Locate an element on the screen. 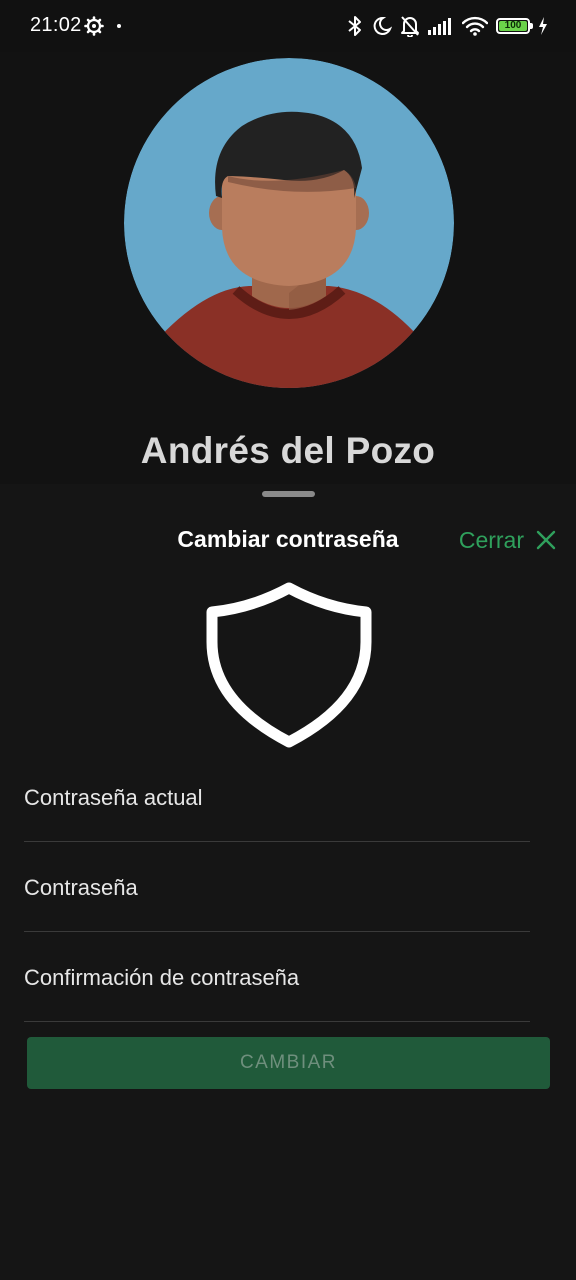 Image resolution: width=576 pixels, height=1280 pixels. signal-icon is located at coordinates (439, 26).